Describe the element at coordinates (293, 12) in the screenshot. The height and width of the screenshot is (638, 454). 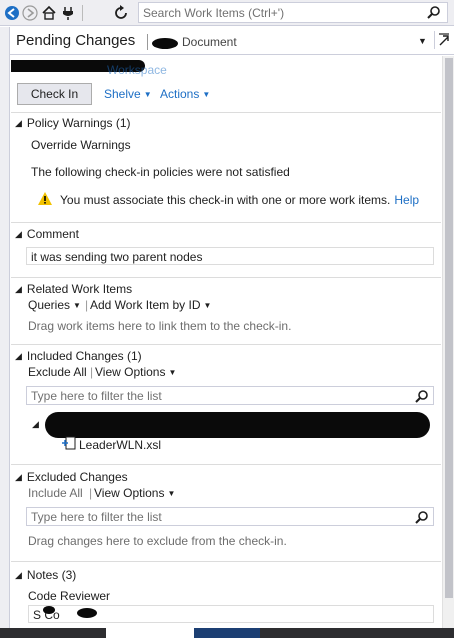
I see `search-work-items-box: Search Work Items (Ctrl+')` at that location.